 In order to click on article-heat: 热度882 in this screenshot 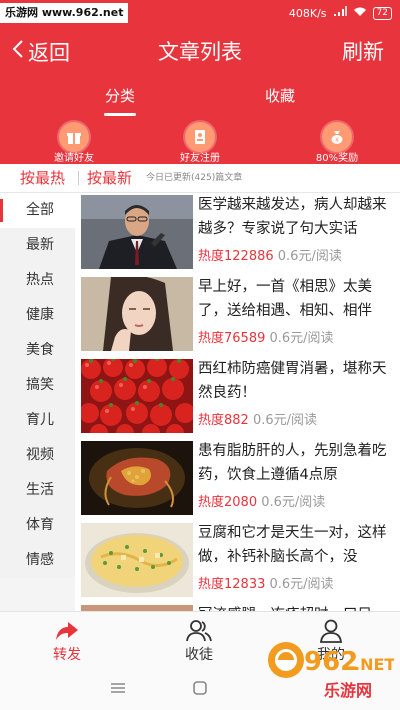, I will do `click(223, 420)`.